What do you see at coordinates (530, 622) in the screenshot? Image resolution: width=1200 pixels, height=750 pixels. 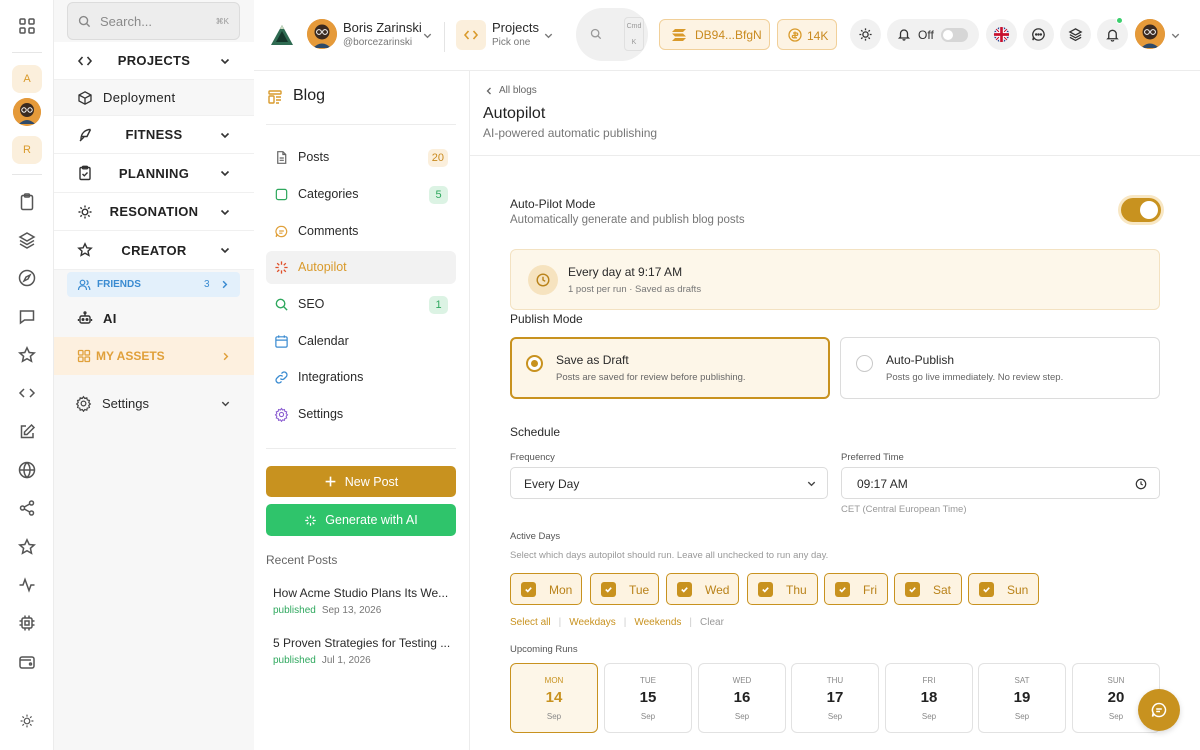 I see `select-all-link: Select all` at bounding box center [530, 622].